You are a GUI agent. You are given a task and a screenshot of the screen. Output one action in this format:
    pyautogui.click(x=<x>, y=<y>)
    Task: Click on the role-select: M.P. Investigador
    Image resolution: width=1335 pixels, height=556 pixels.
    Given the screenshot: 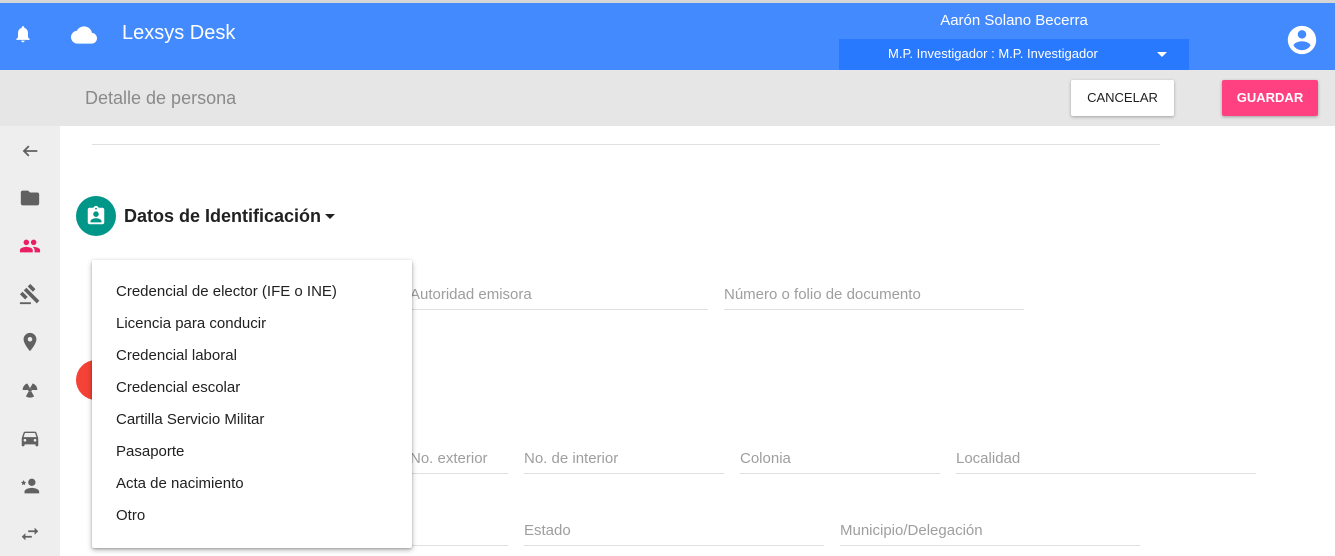 What is the action you would take?
    pyautogui.click(x=1014, y=54)
    